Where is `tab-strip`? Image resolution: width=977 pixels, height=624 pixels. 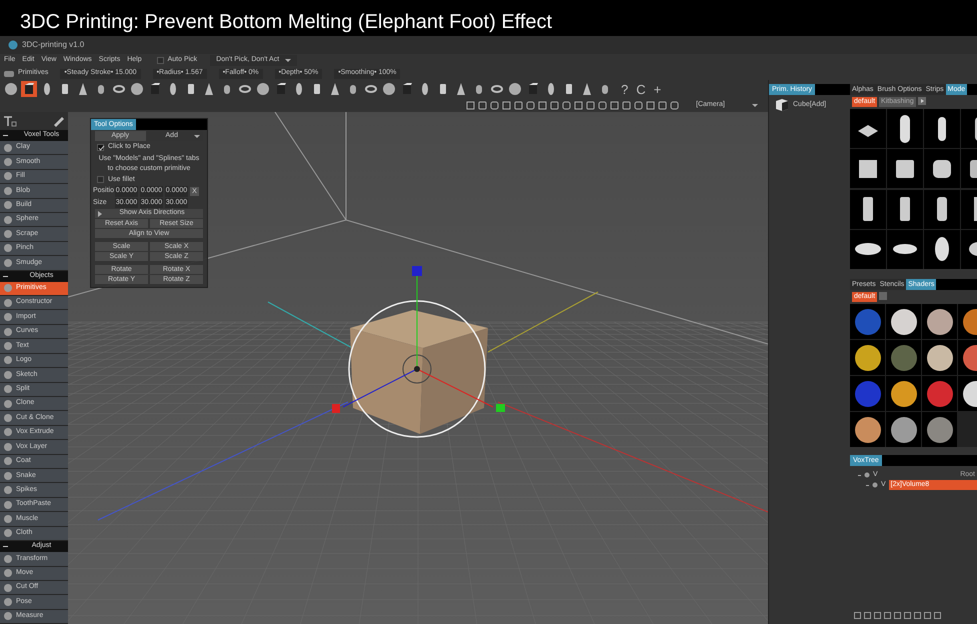
tab-strip is located at coordinates (832, 89).